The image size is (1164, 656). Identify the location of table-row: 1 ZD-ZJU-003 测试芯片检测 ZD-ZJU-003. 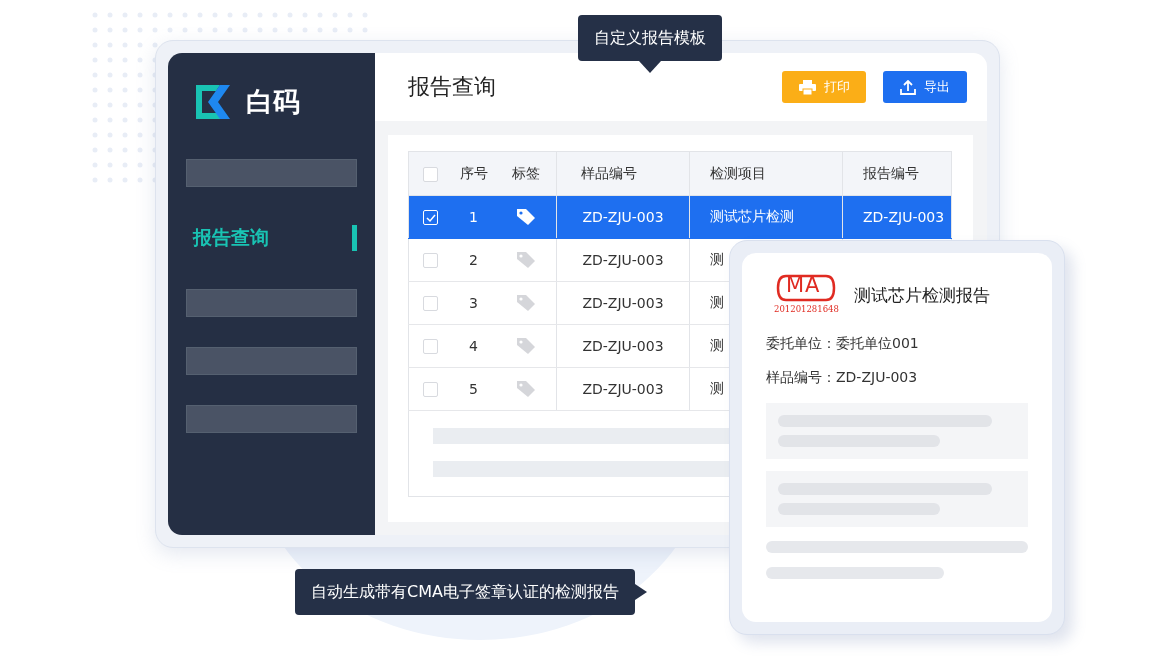
(680, 217).